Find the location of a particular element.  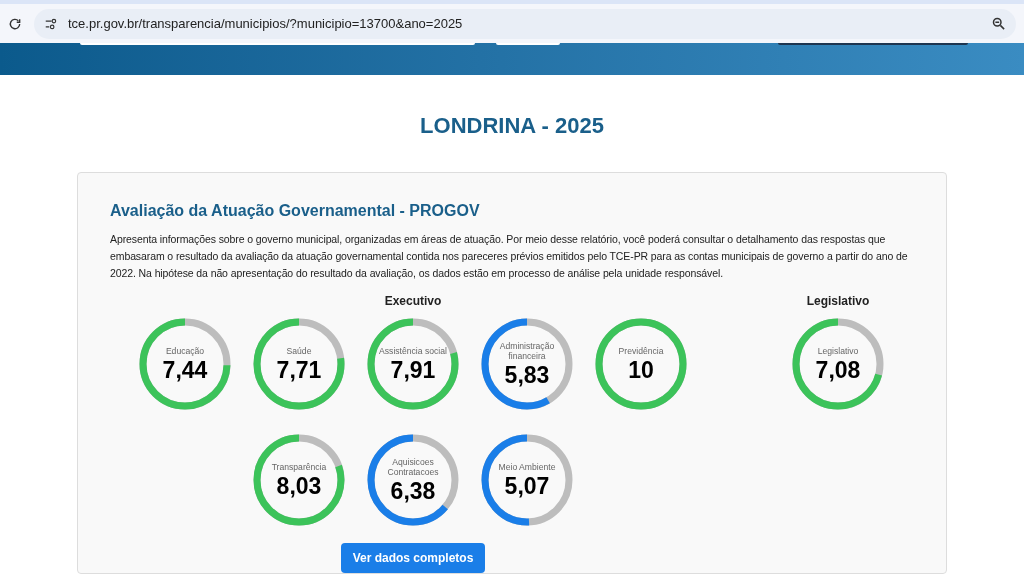

gauge-label: Educação is located at coordinates (185, 351).